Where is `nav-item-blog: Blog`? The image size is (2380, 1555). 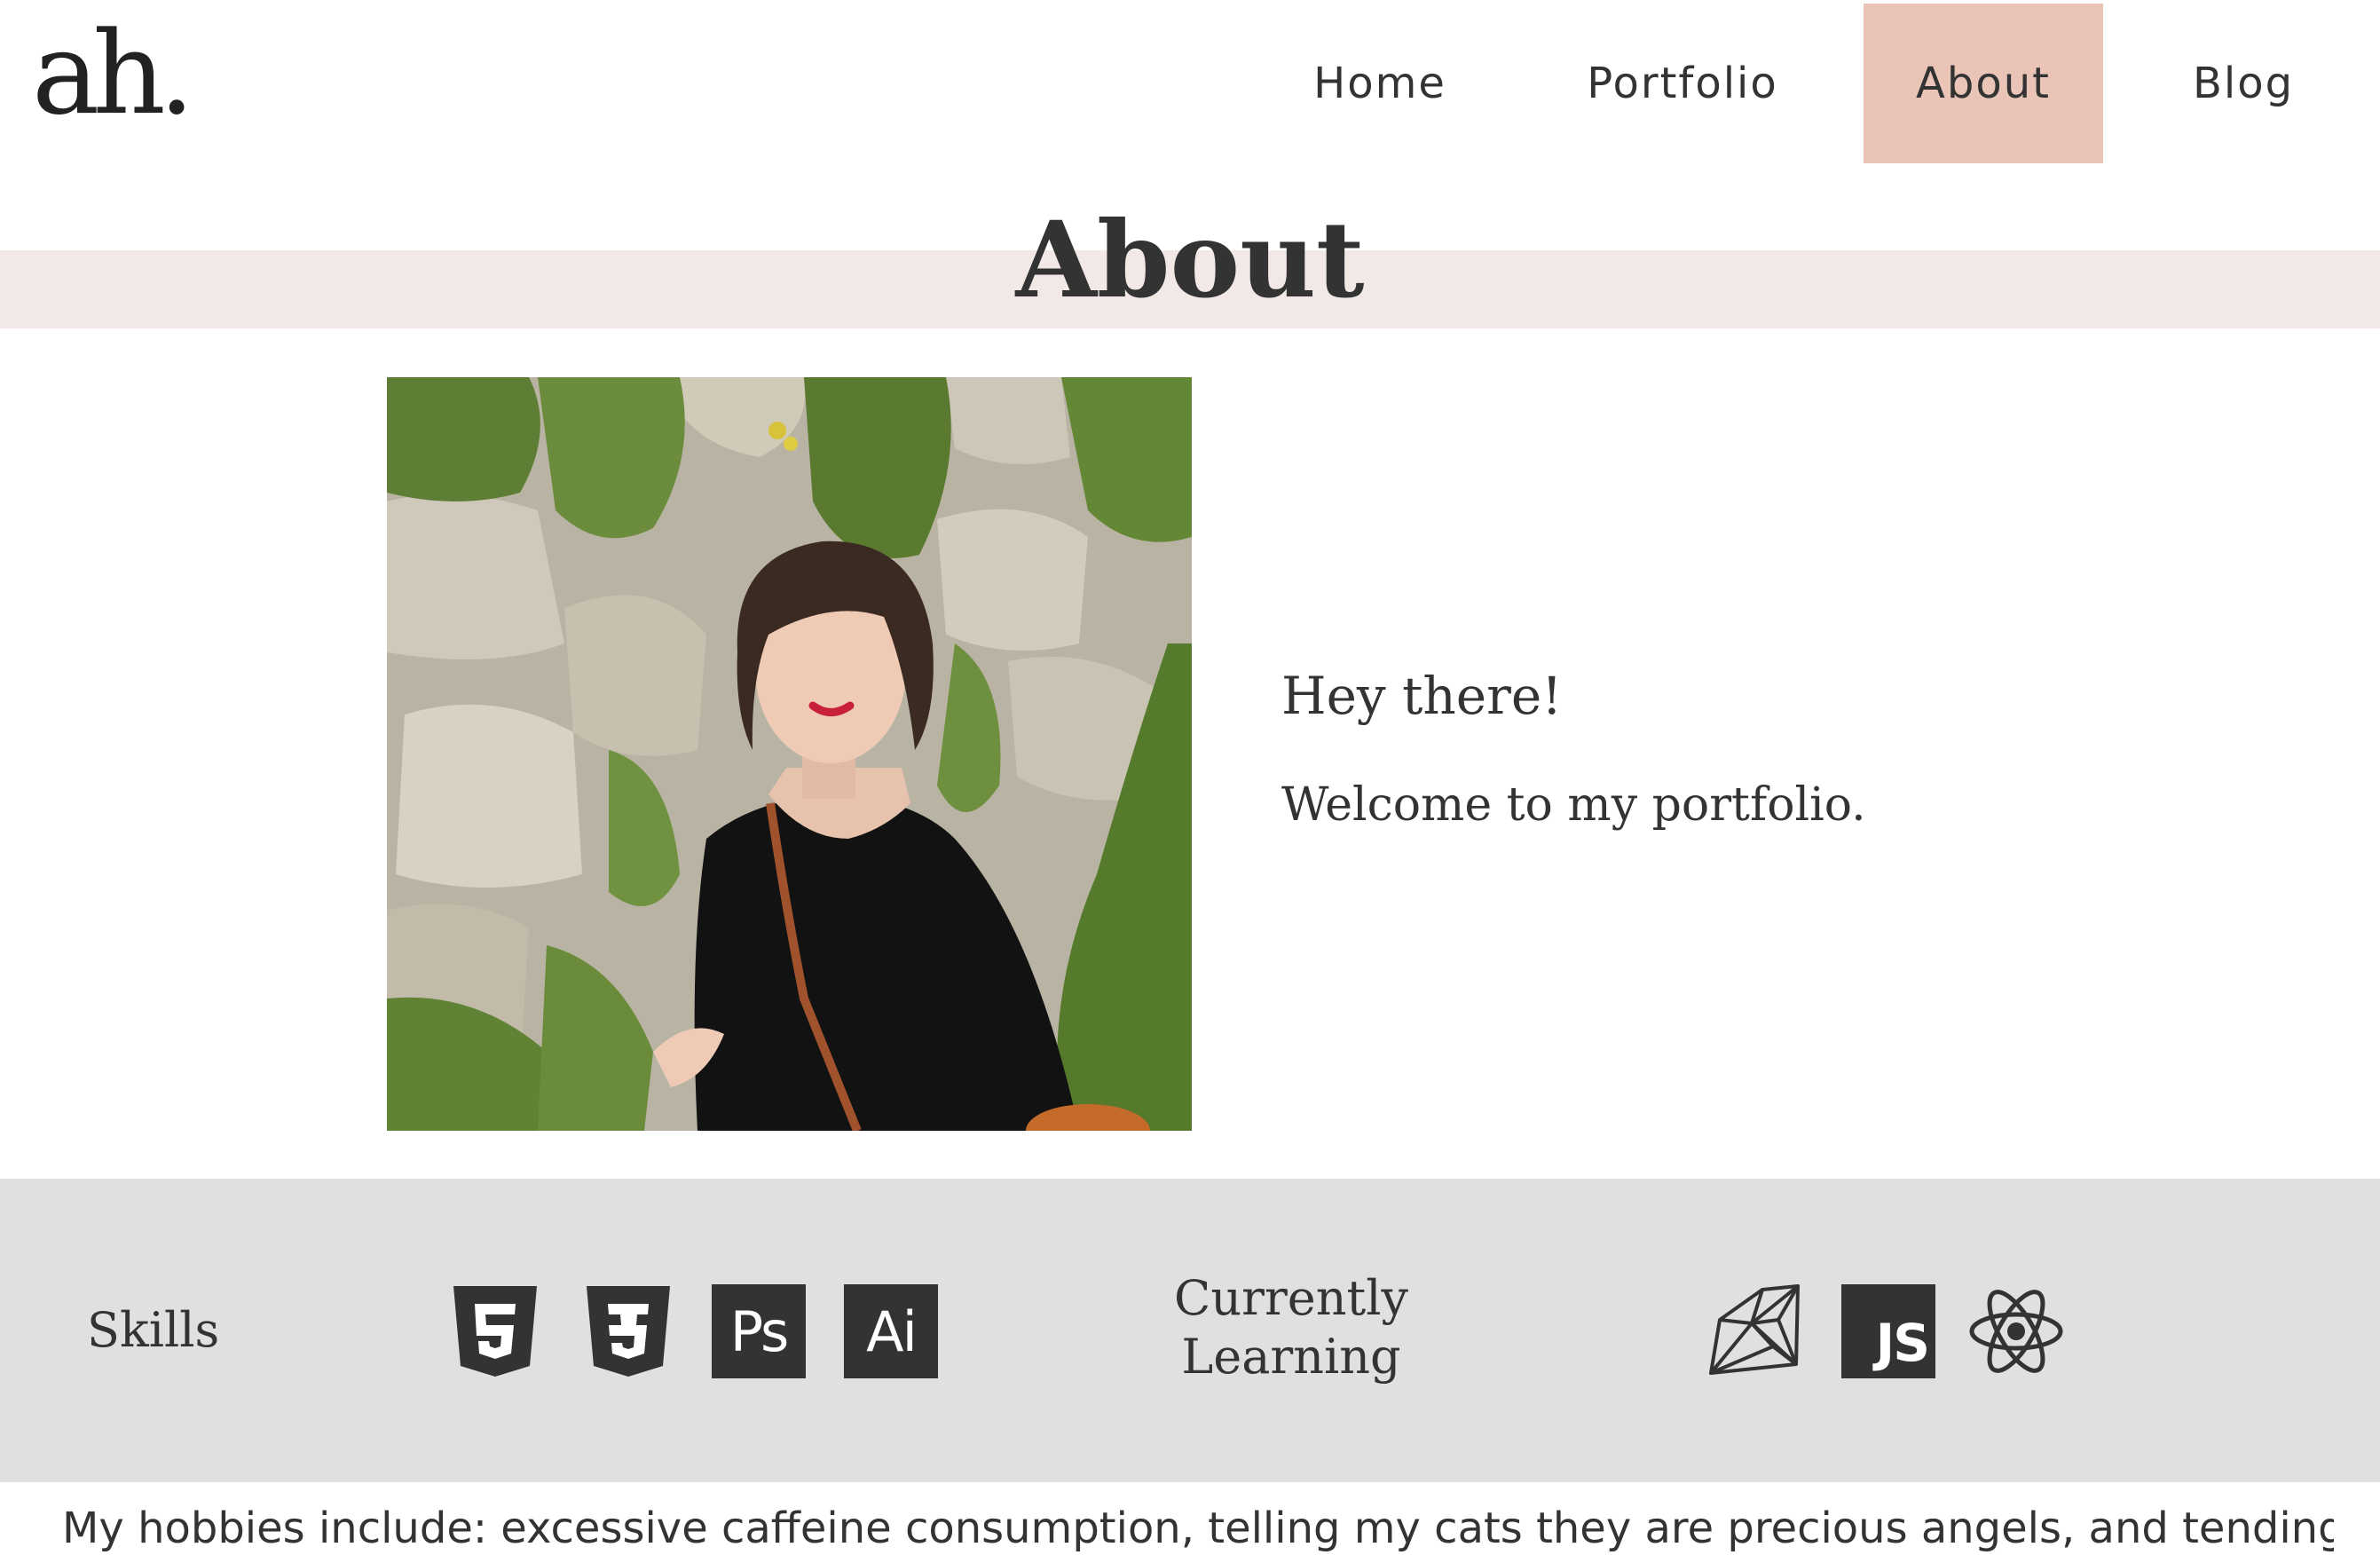 nav-item-blog: Blog is located at coordinates (2243, 83).